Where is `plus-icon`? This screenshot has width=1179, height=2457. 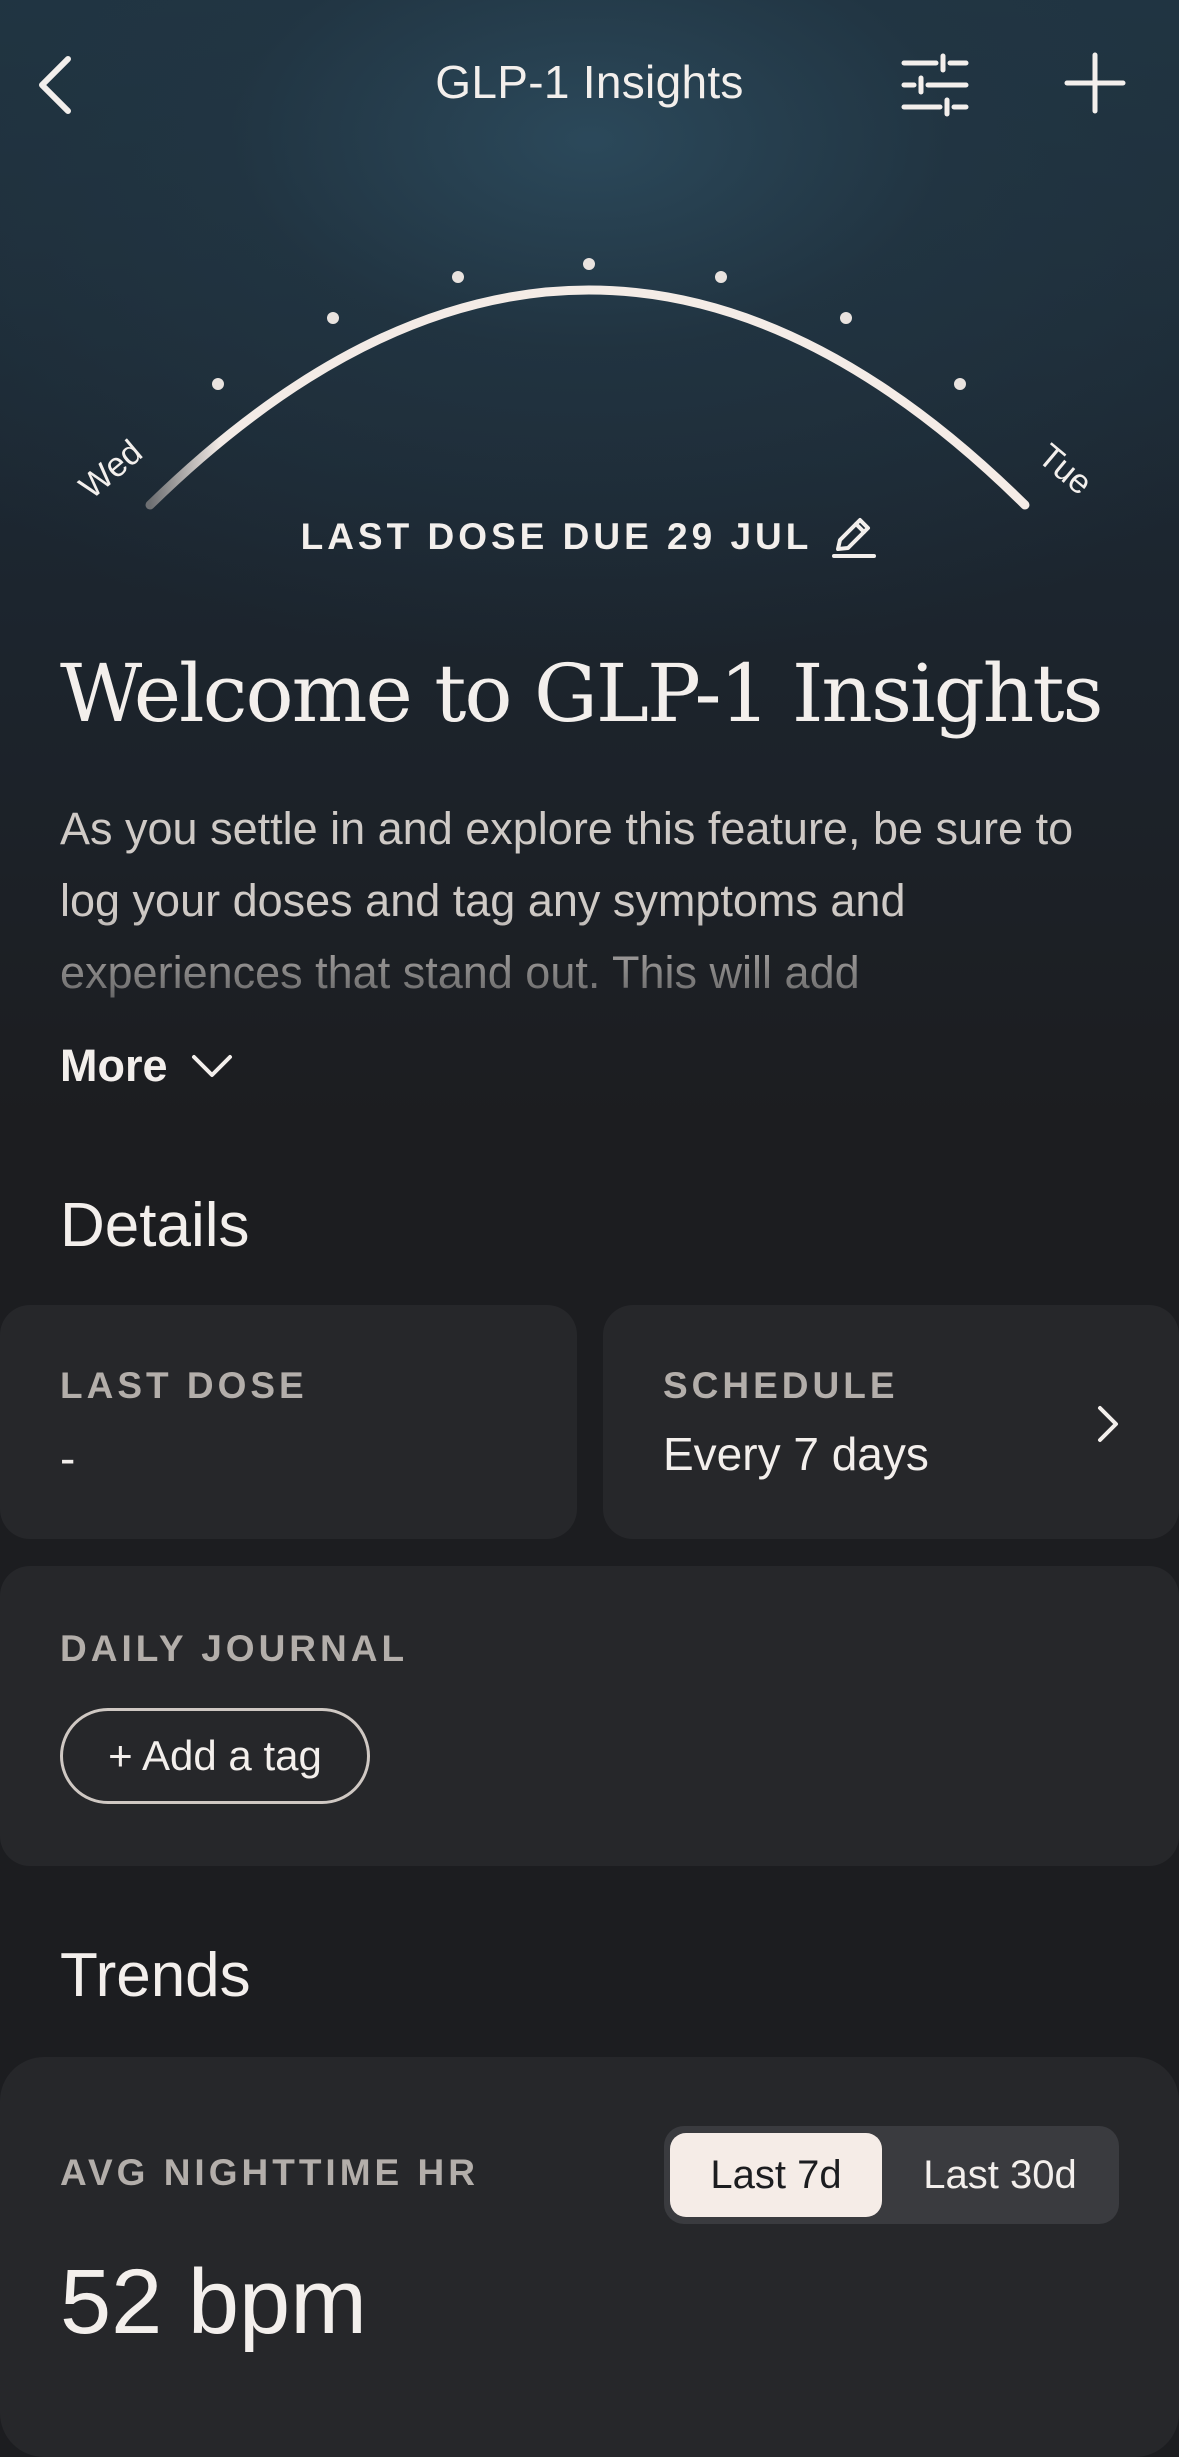
plus-icon is located at coordinates (1095, 83).